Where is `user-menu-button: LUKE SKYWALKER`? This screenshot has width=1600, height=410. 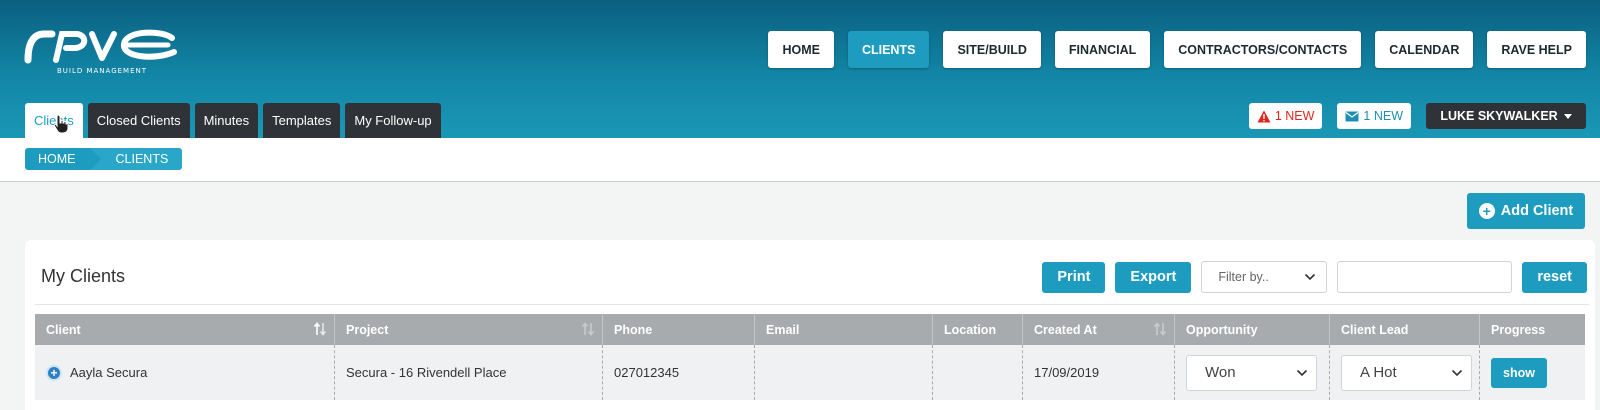
user-menu-button: LUKE SKYWALKER is located at coordinates (1506, 116).